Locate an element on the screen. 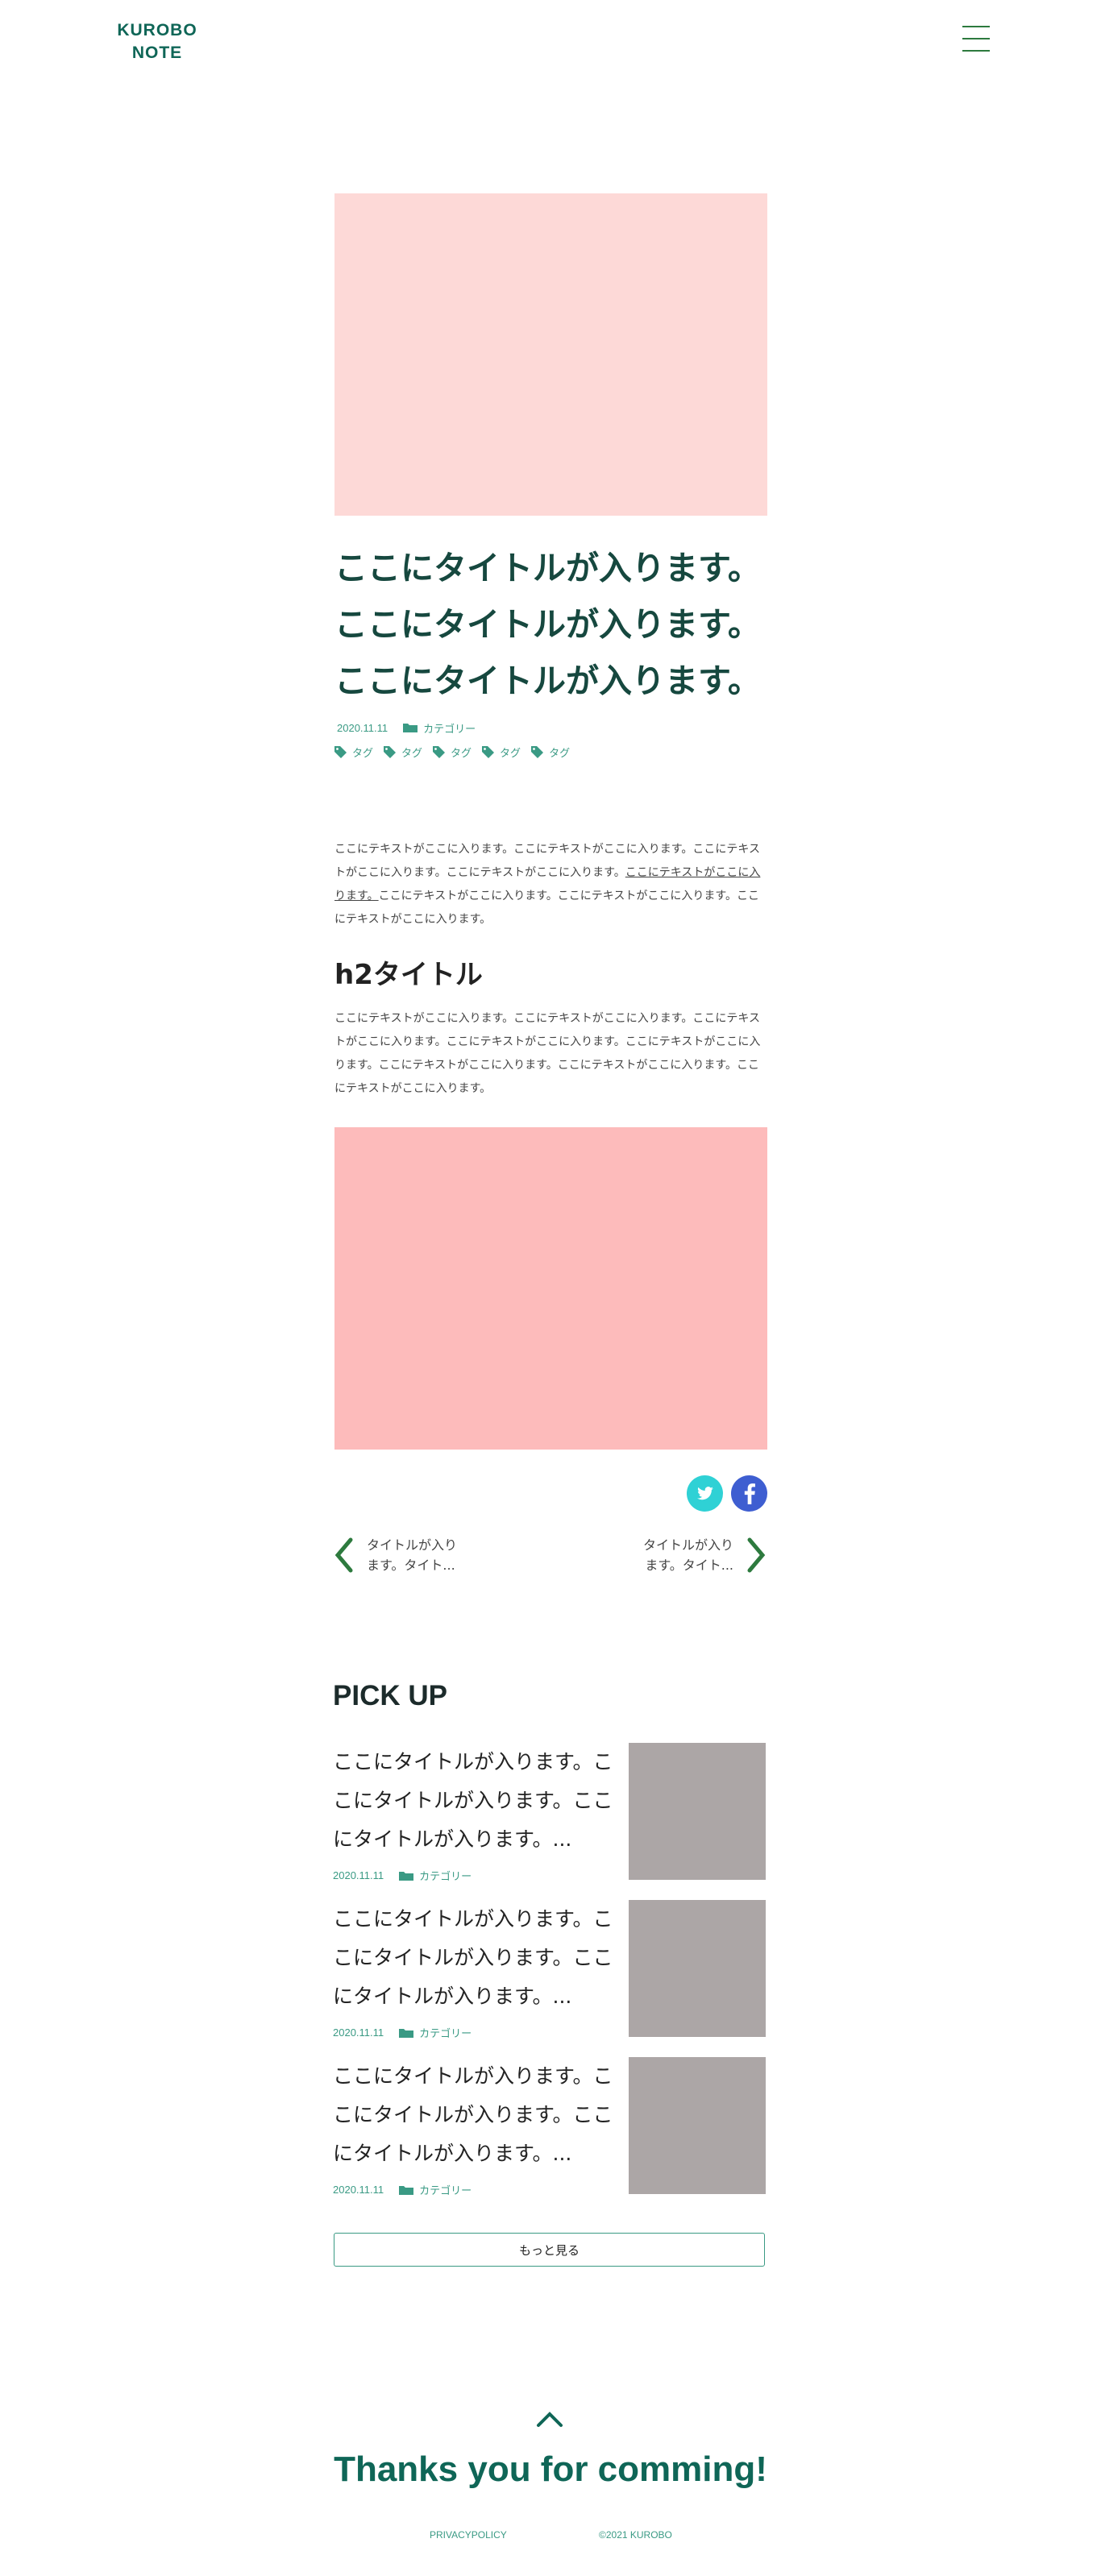 The height and width of the screenshot is (2576, 1101). share-twitter-button is located at coordinates (705, 1493).